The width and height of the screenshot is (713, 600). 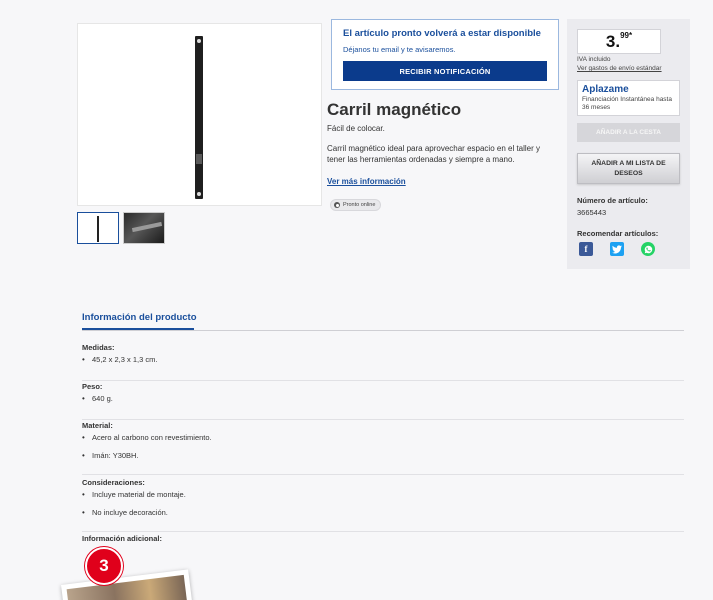 I want to click on notify-button: RECIBIR NOTIFICACIÓN, so click(x=445, y=71).